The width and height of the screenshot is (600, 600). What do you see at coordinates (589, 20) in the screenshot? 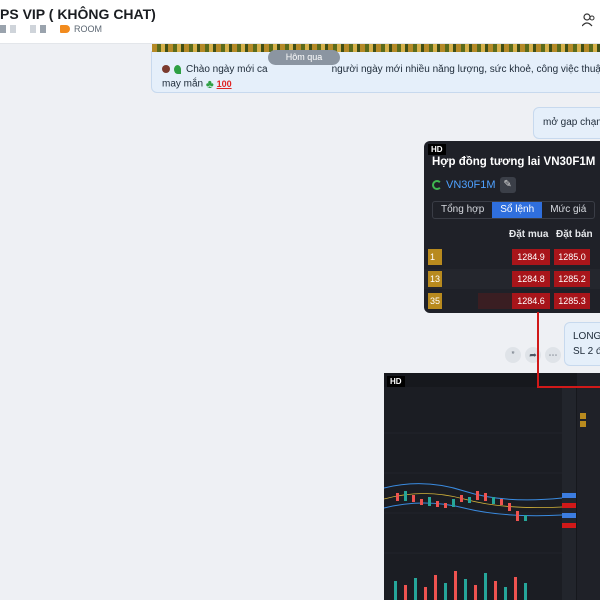
I see `members-icon` at bounding box center [589, 20].